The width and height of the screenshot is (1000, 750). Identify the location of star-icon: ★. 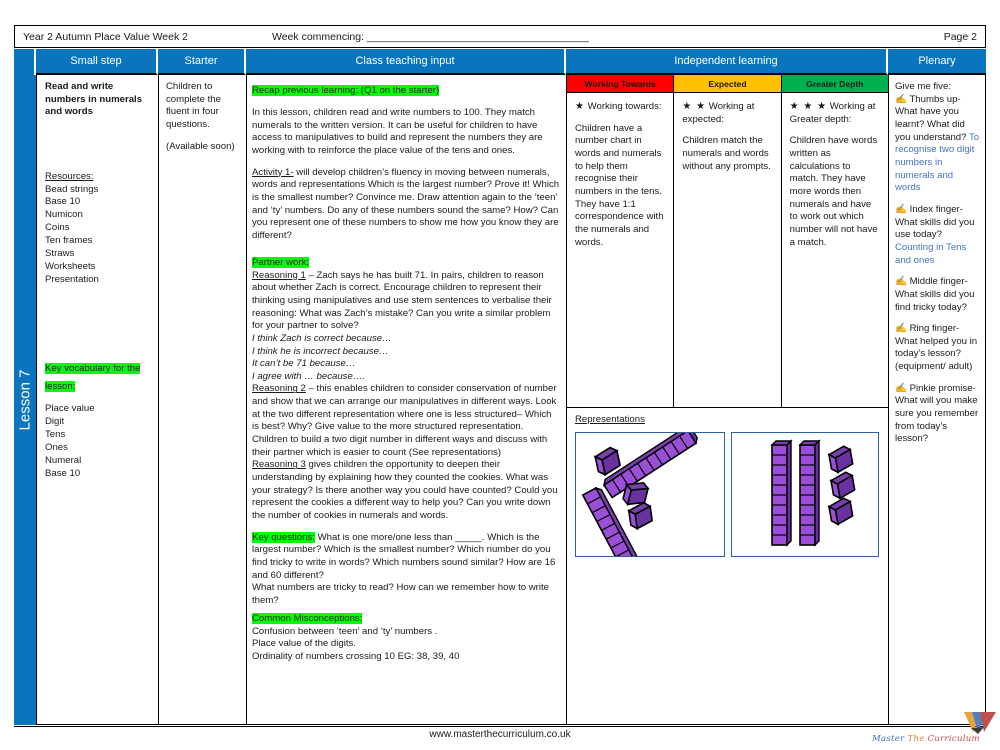
(580, 106).